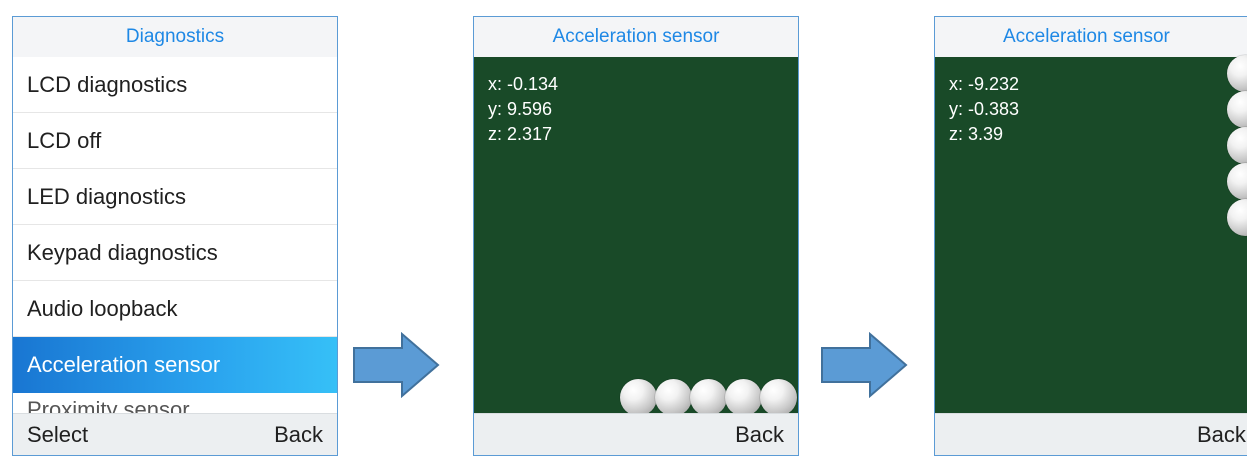  What do you see at coordinates (175, 37) in the screenshot?
I see `screen-title: Diagnostics` at bounding box center [175, 37].